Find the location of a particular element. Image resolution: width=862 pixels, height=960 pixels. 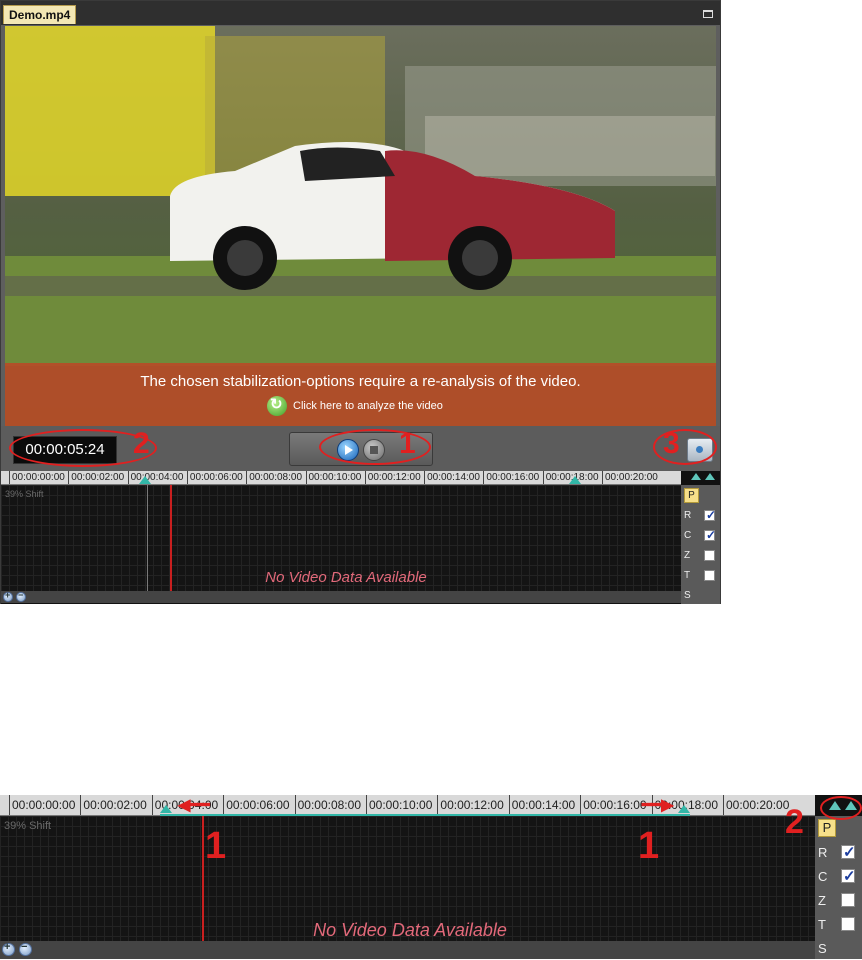

graph-area: 39% Shift No Video Data Available is located at coordinates (341, 538).